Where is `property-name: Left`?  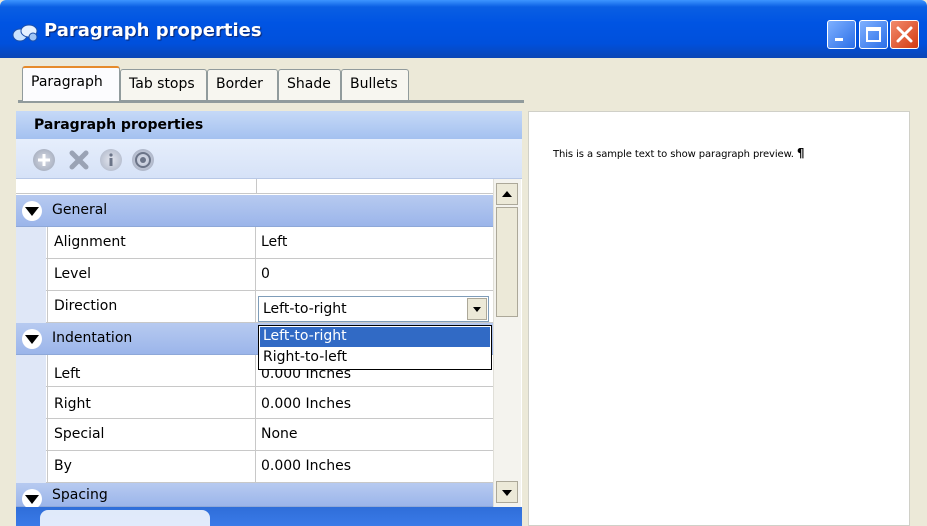 property-name: Left is located at coordinates (151, 371).